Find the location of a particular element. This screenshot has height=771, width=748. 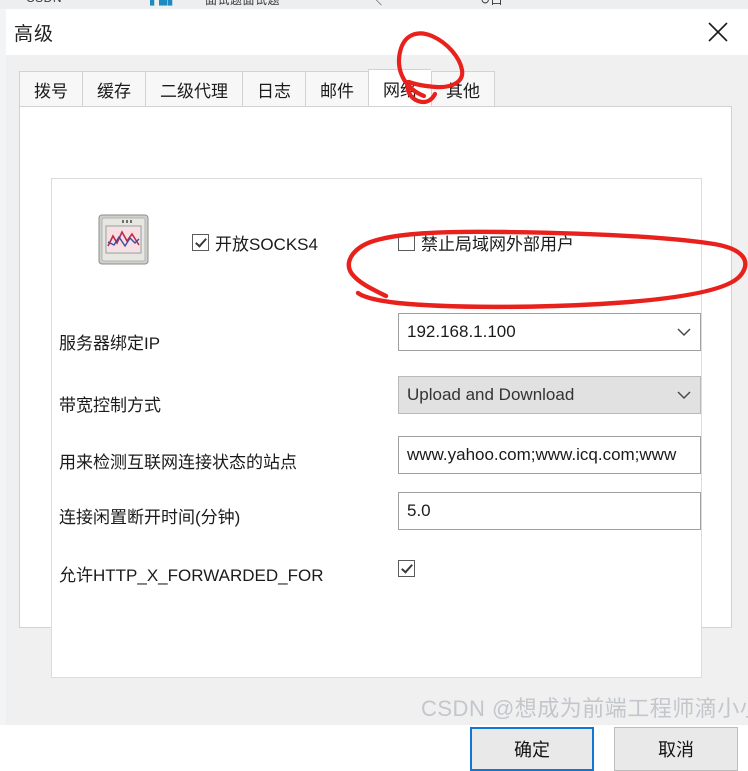

tab-5-active: 网络 is located at coordinates (399, 88).